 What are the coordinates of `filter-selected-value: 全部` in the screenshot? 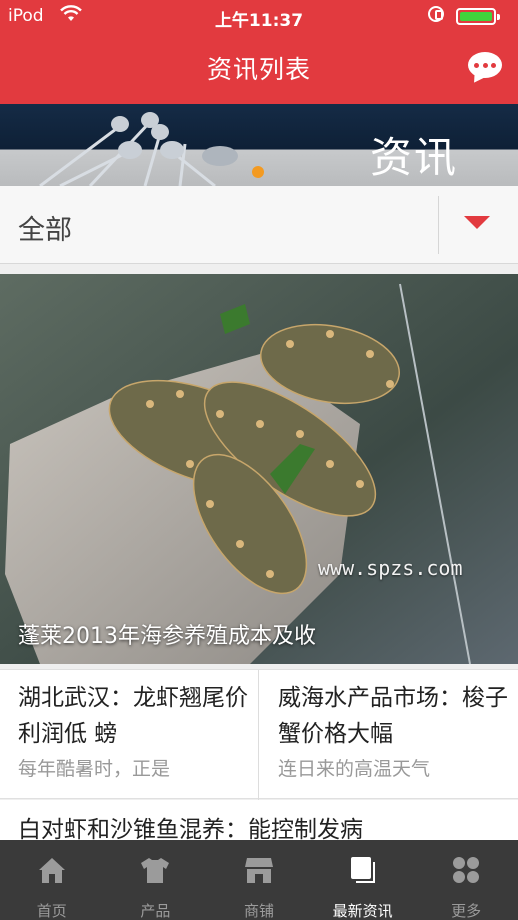 It's located at (45, 230).